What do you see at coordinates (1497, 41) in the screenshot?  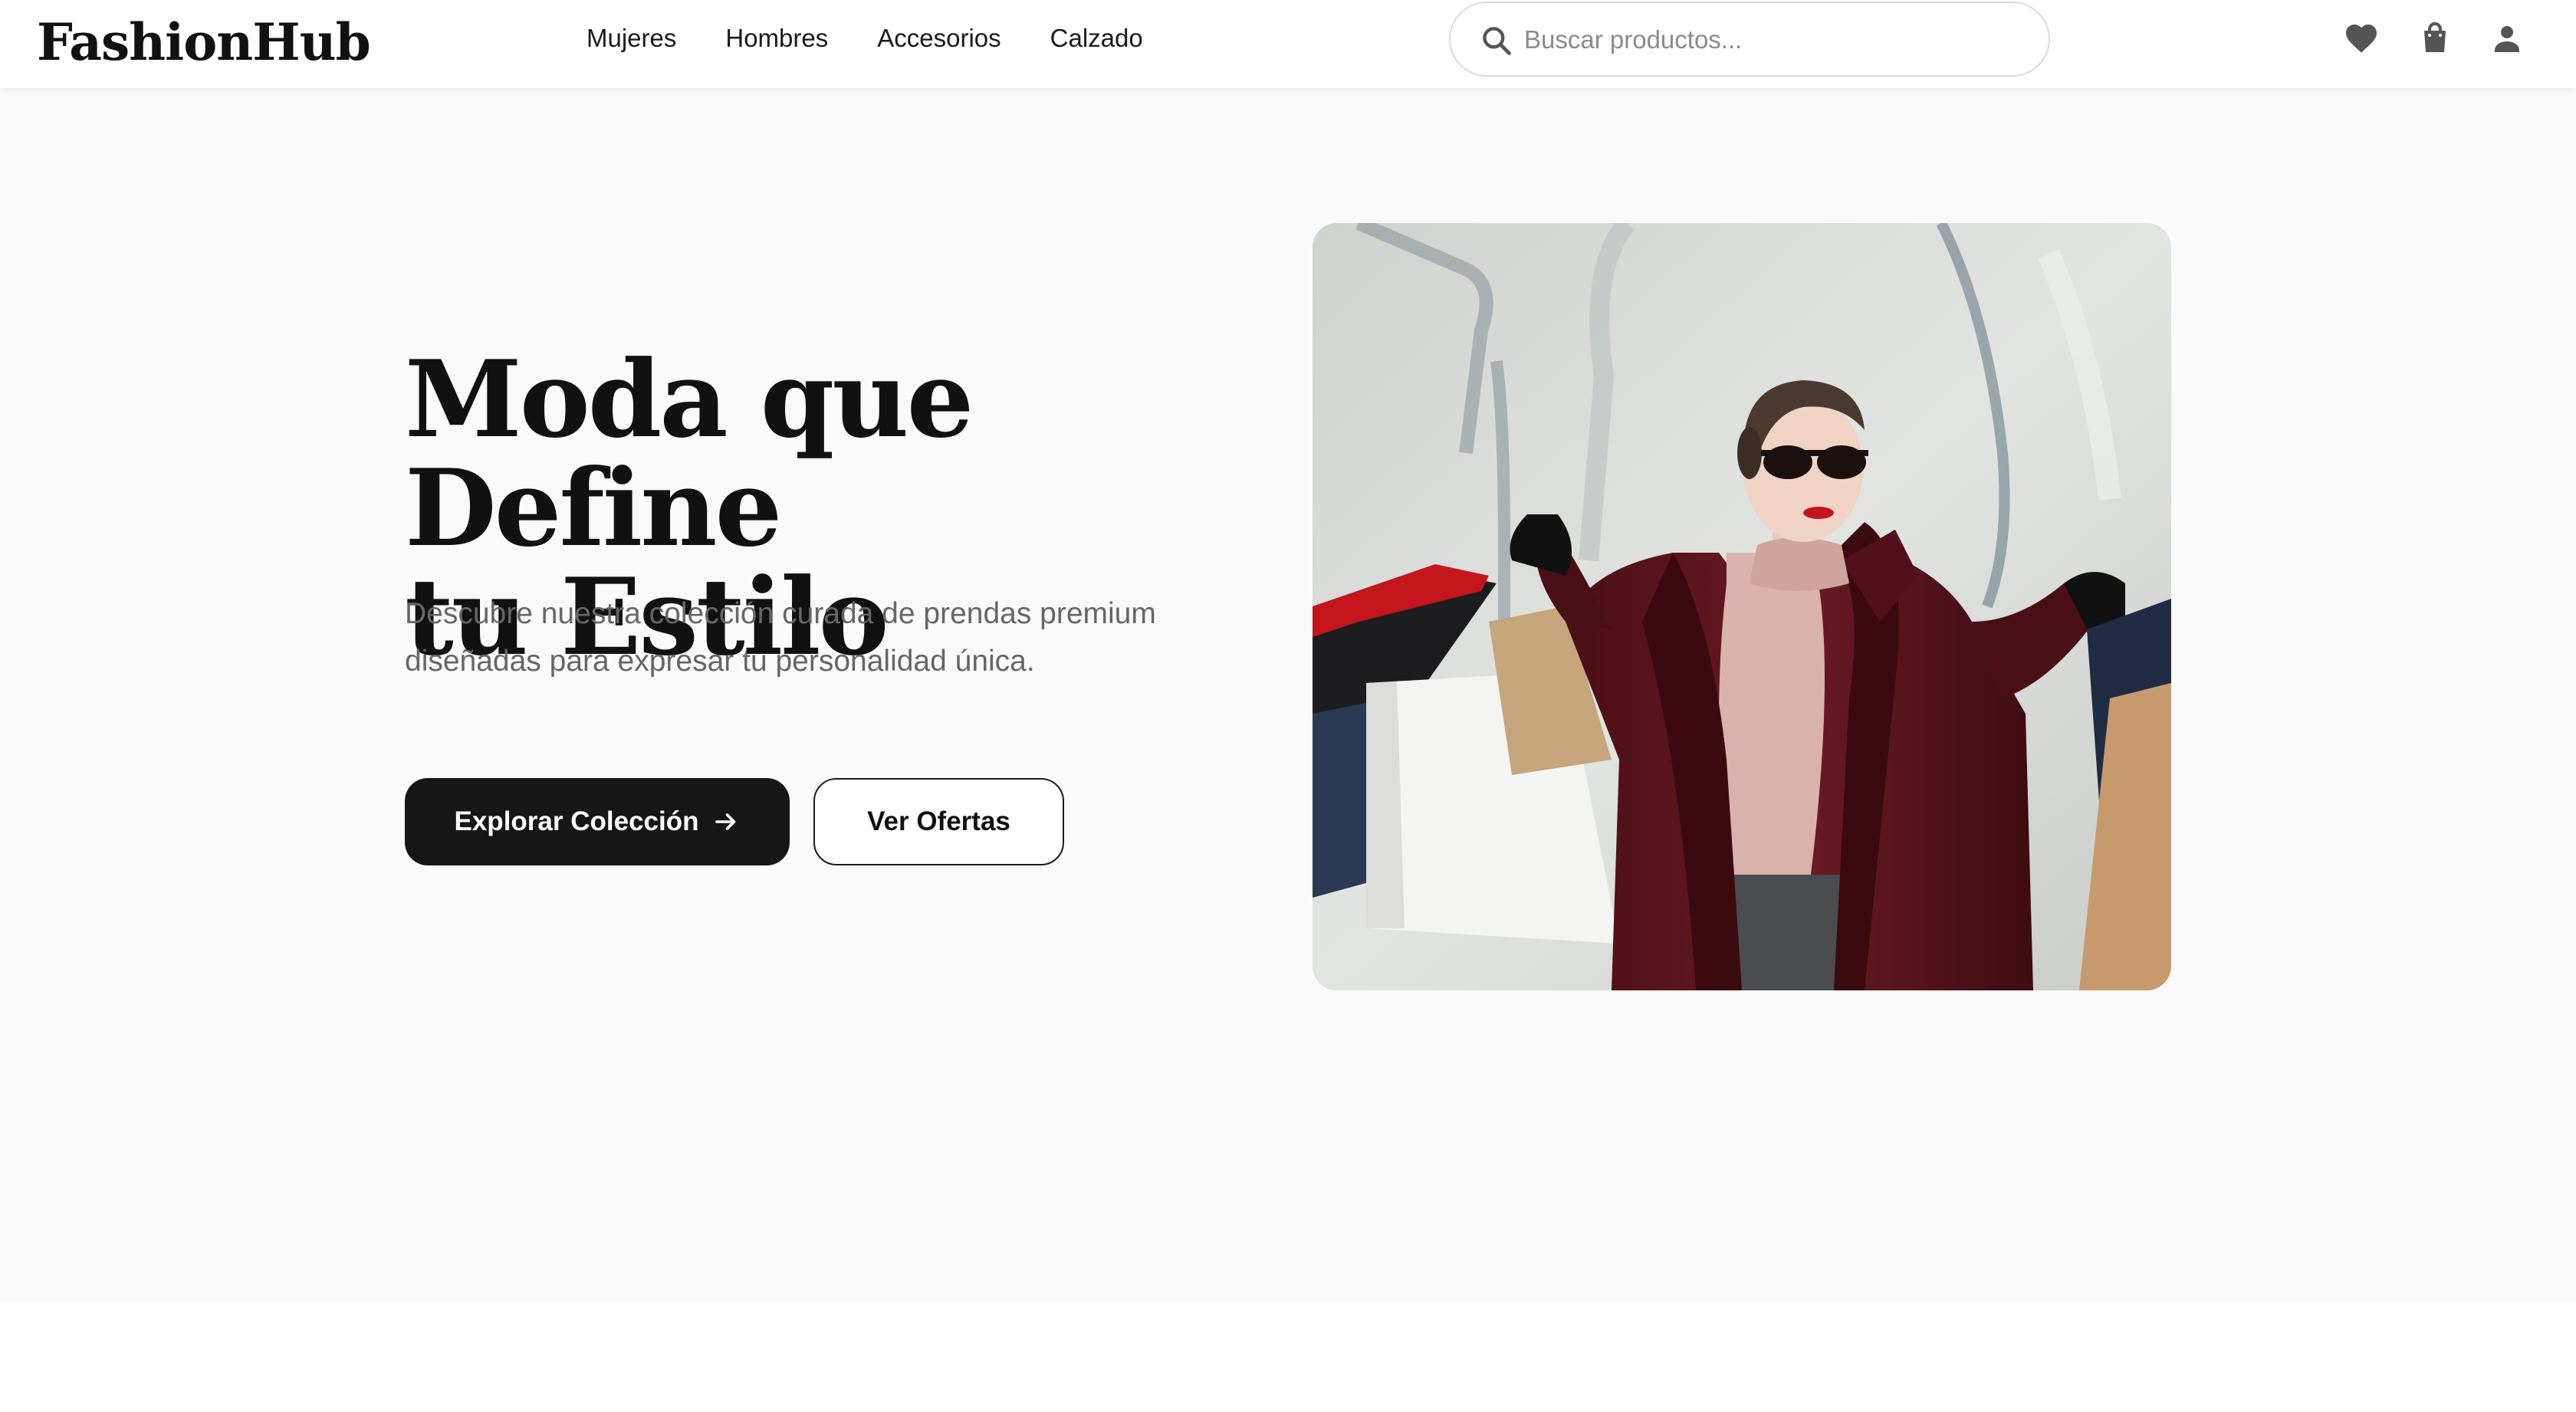 I see `search-icon` at bounding box center [1497, 41].